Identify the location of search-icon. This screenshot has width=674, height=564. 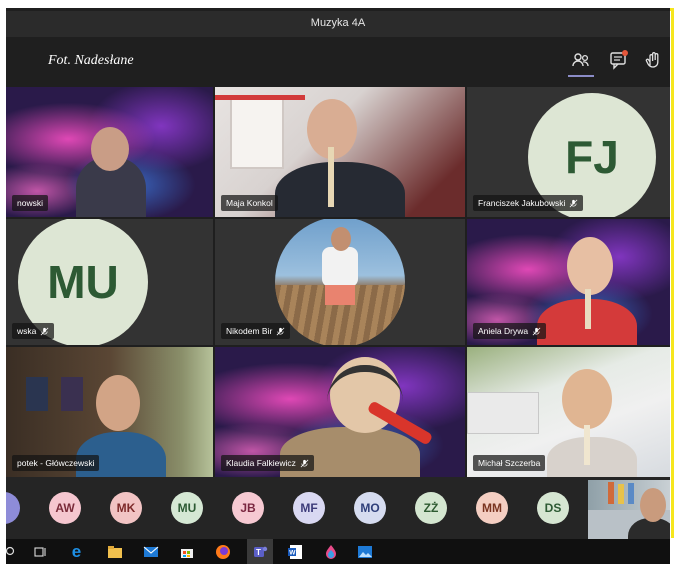
(12, 551).